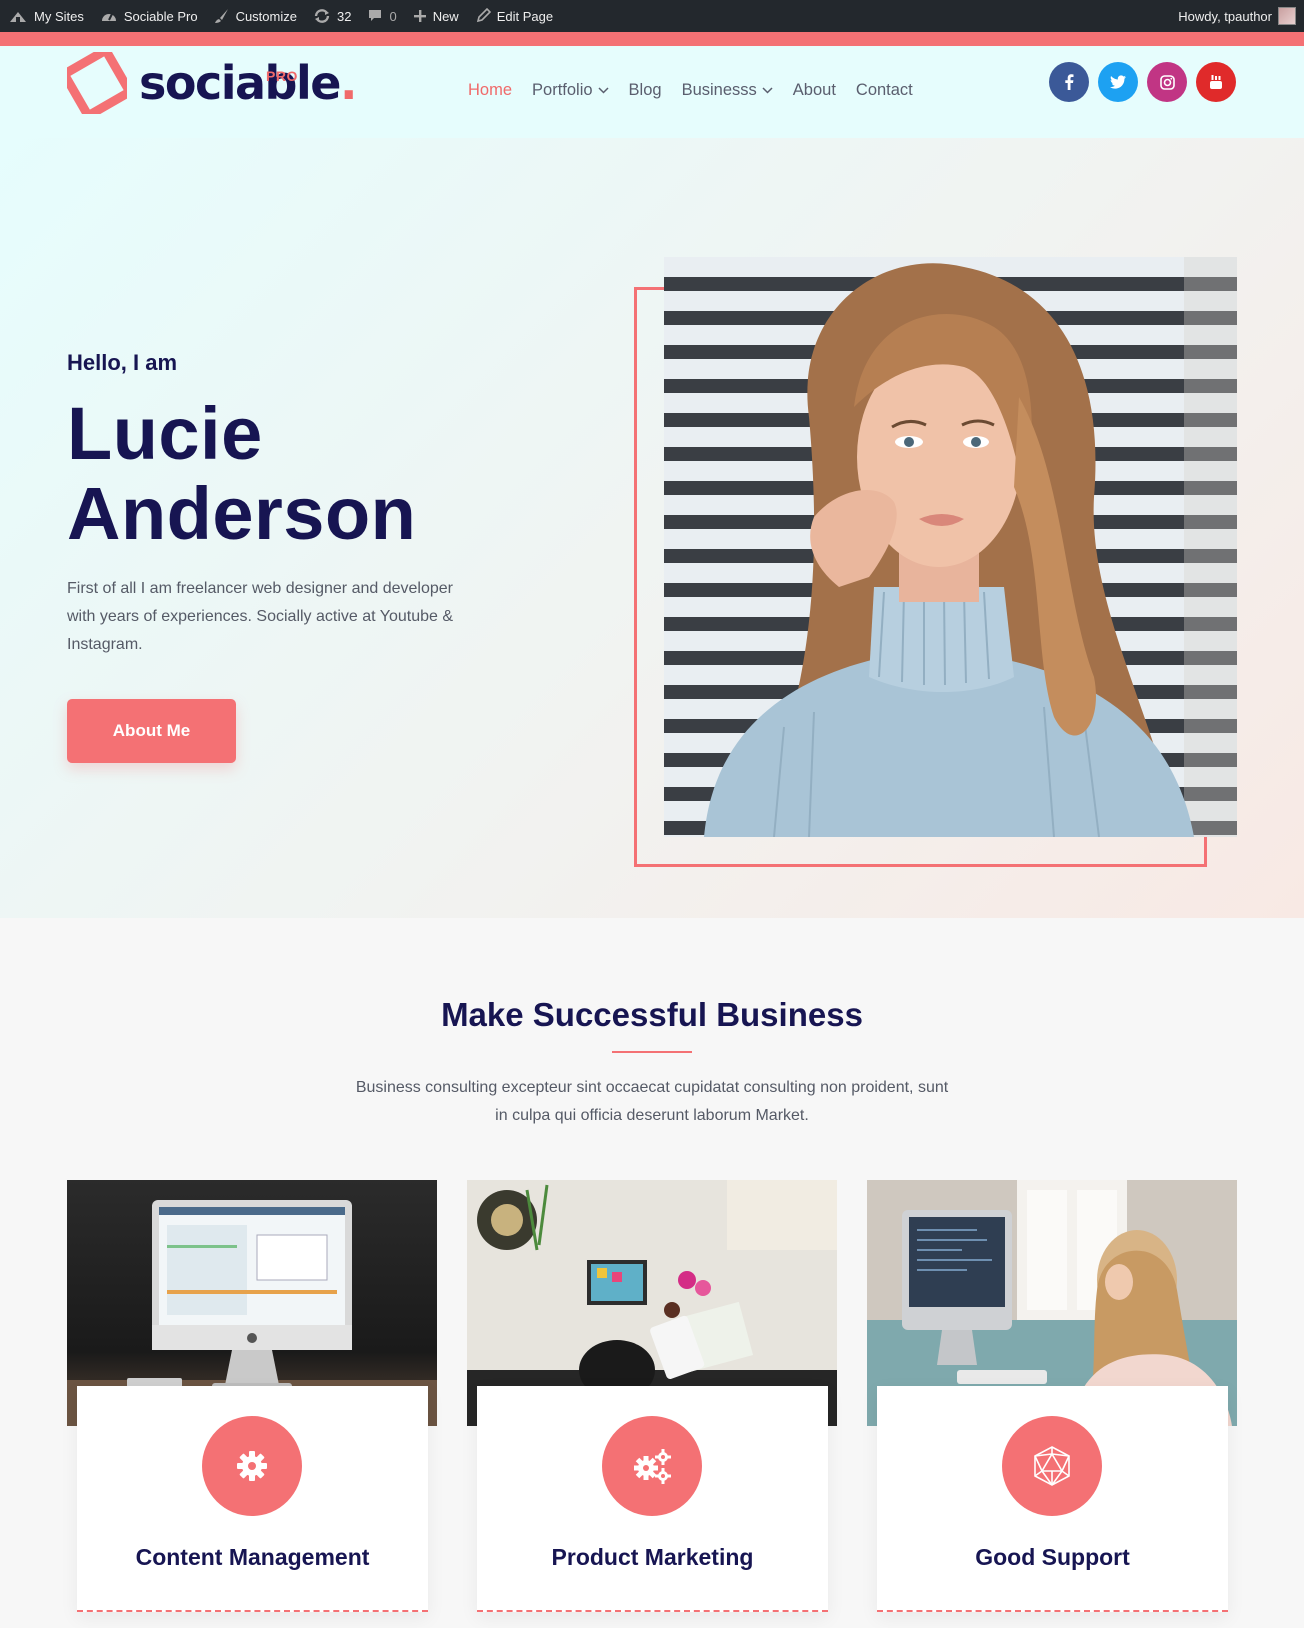  I want to click on comments-count: 0, so click(393, 16).